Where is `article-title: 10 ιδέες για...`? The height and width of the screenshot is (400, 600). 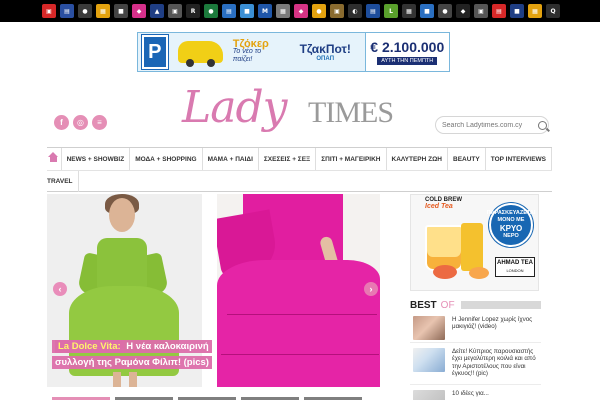
article-title: 10 ιδέες για... is located at coordinates (470, 393).